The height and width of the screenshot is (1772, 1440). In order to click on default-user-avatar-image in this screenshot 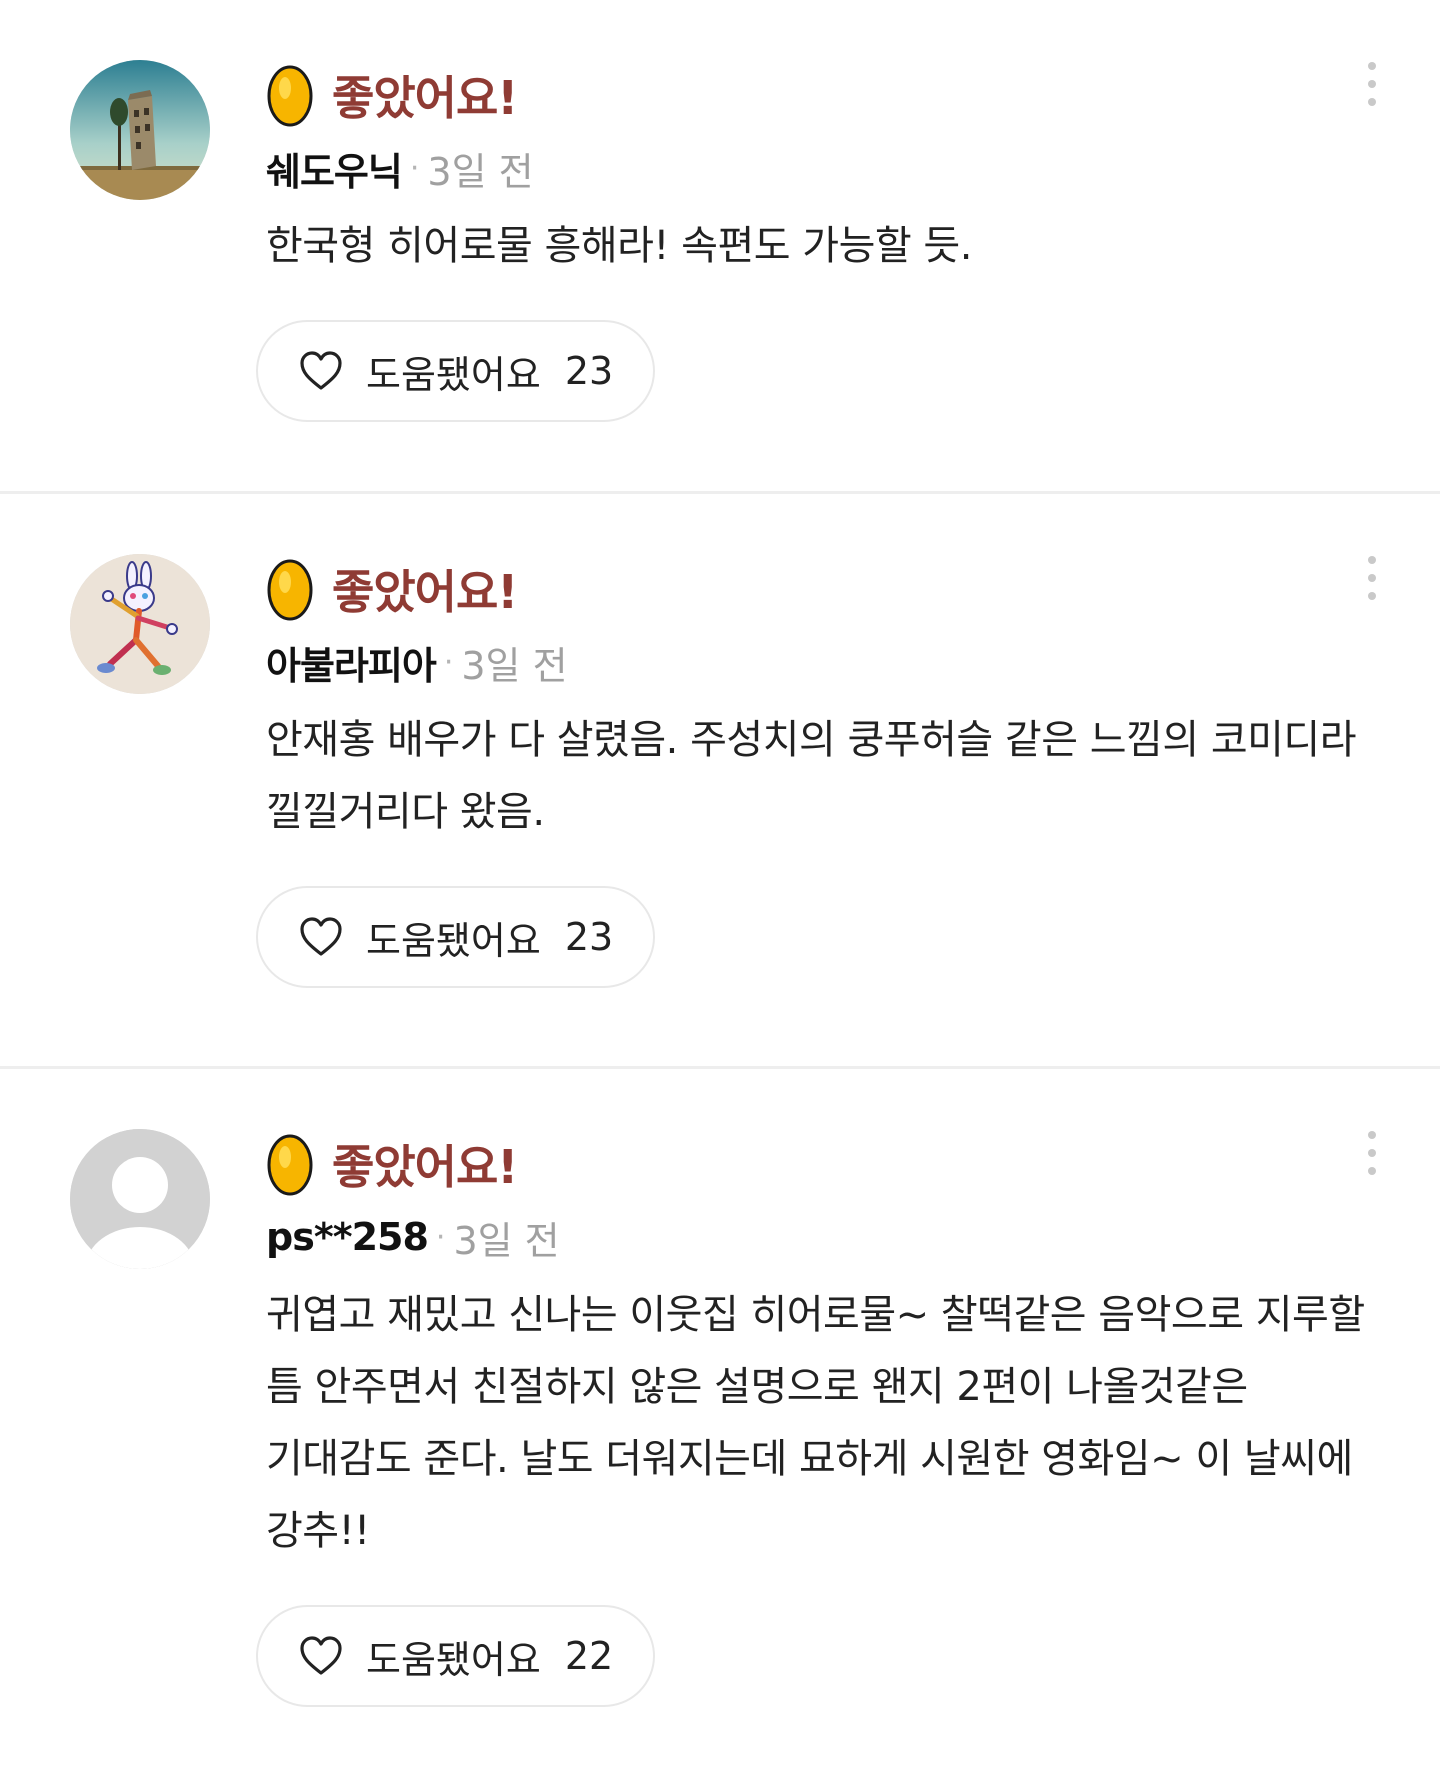, I will do `click(140, 1199)`.